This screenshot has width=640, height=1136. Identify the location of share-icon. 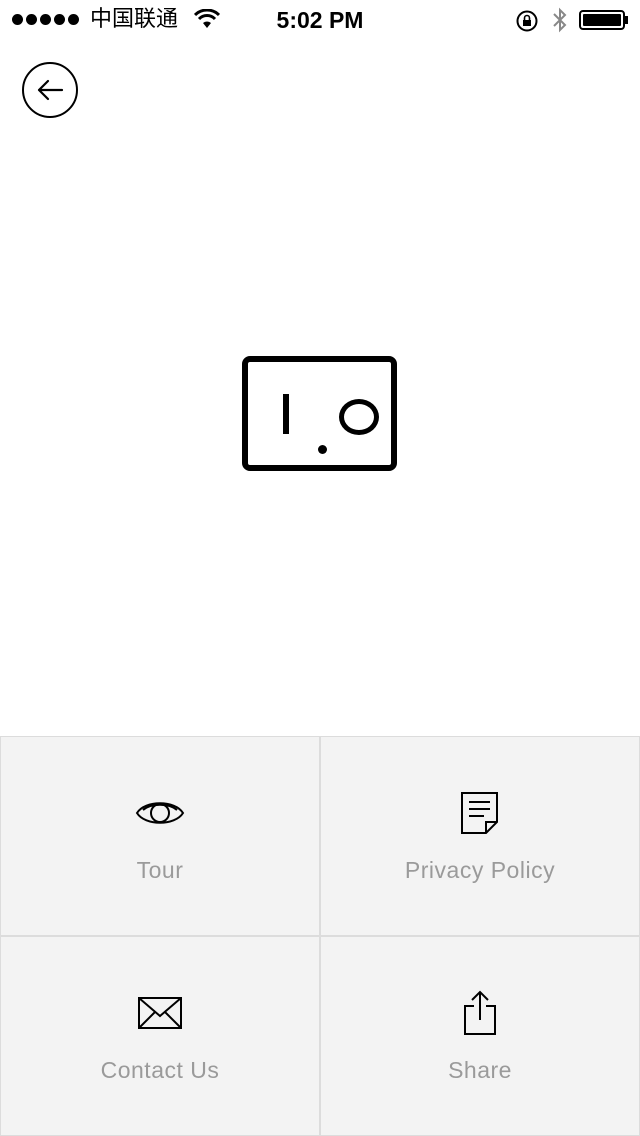
(480, 1012).